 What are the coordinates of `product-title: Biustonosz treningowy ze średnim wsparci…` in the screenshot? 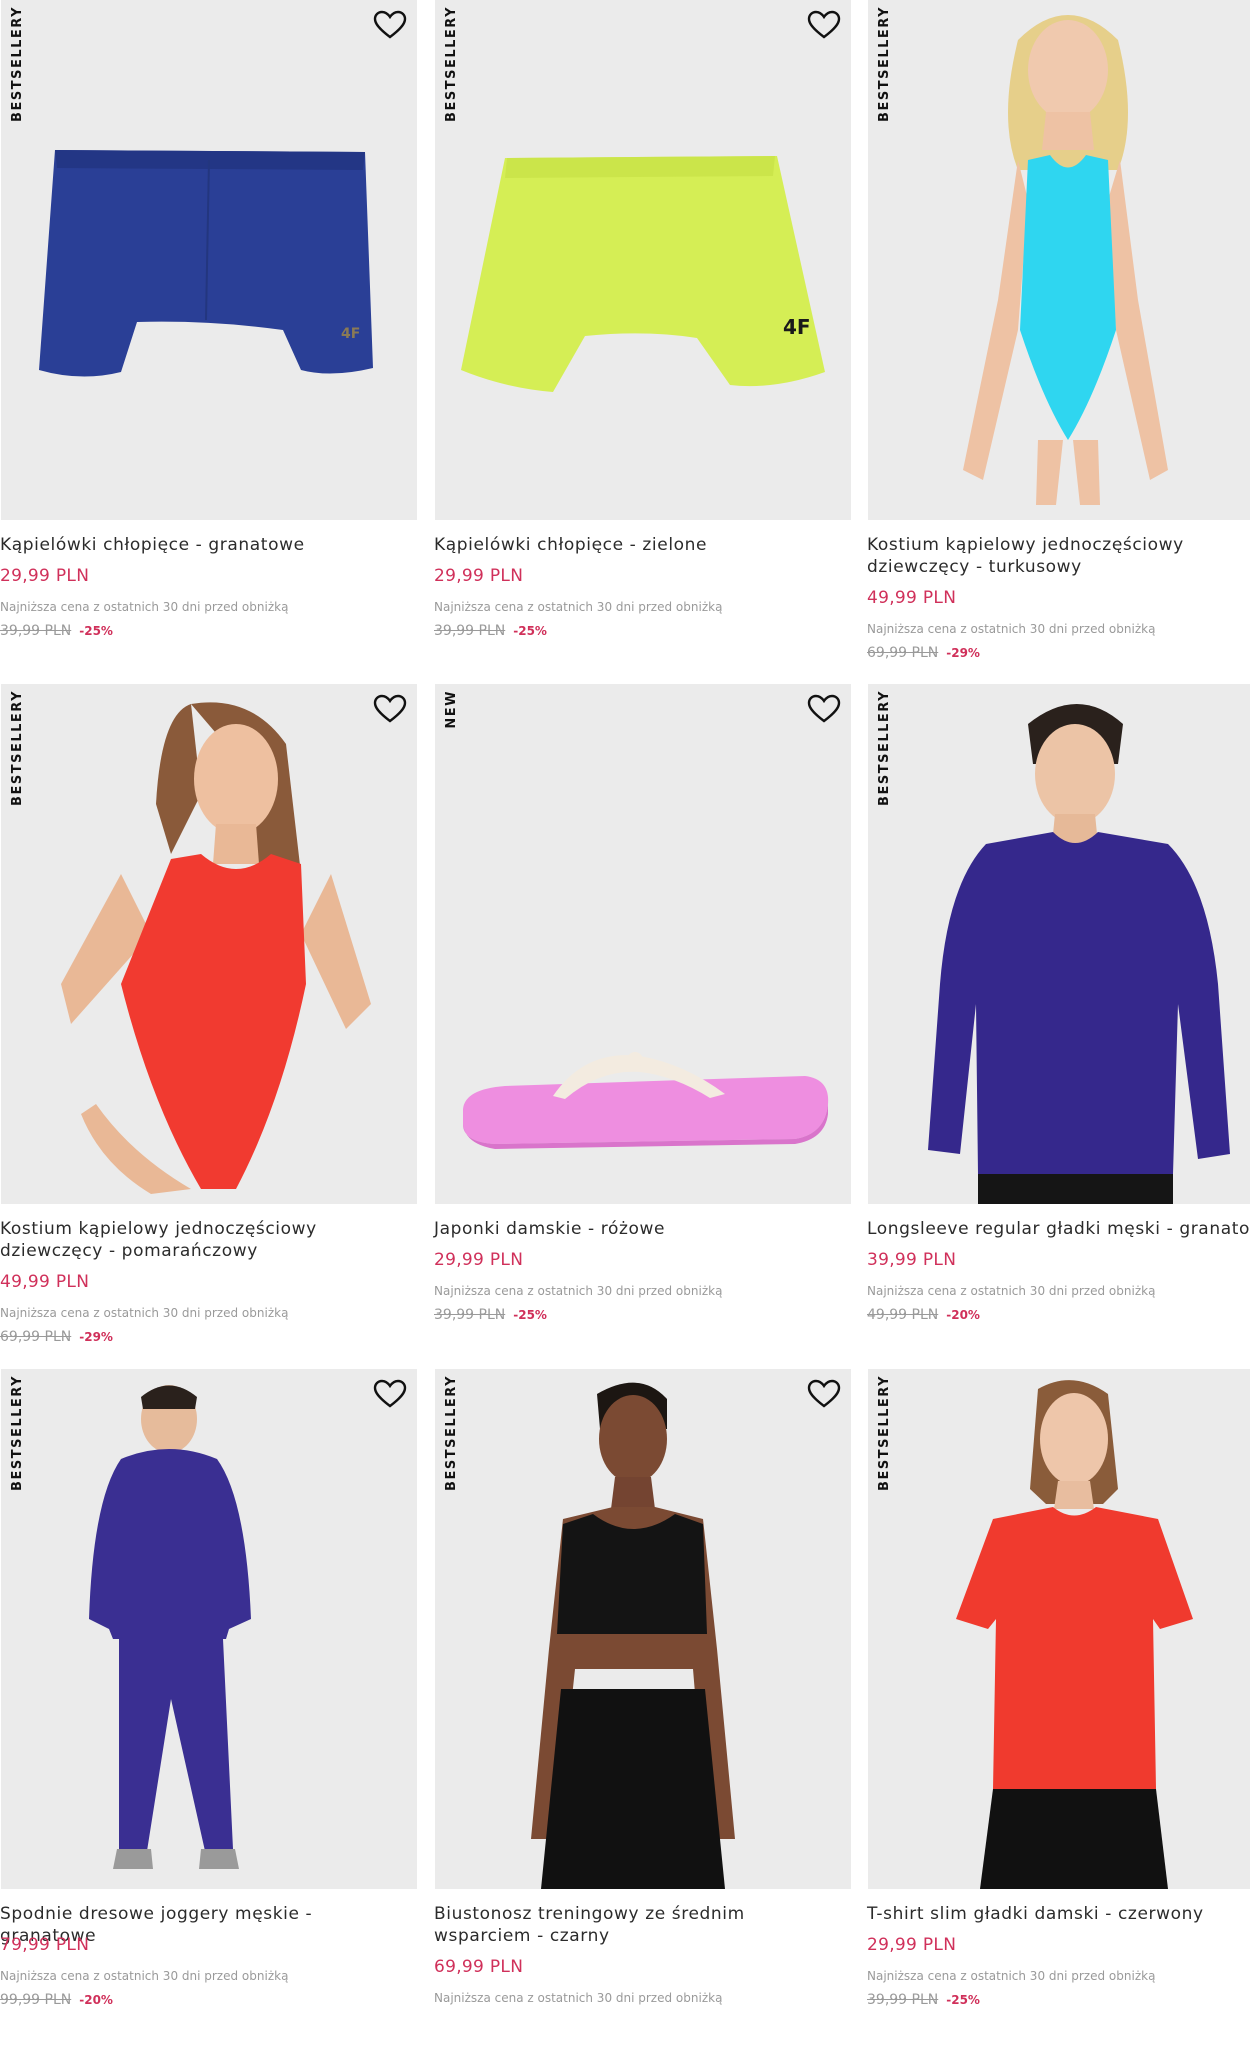 It's located at (639, 1925).